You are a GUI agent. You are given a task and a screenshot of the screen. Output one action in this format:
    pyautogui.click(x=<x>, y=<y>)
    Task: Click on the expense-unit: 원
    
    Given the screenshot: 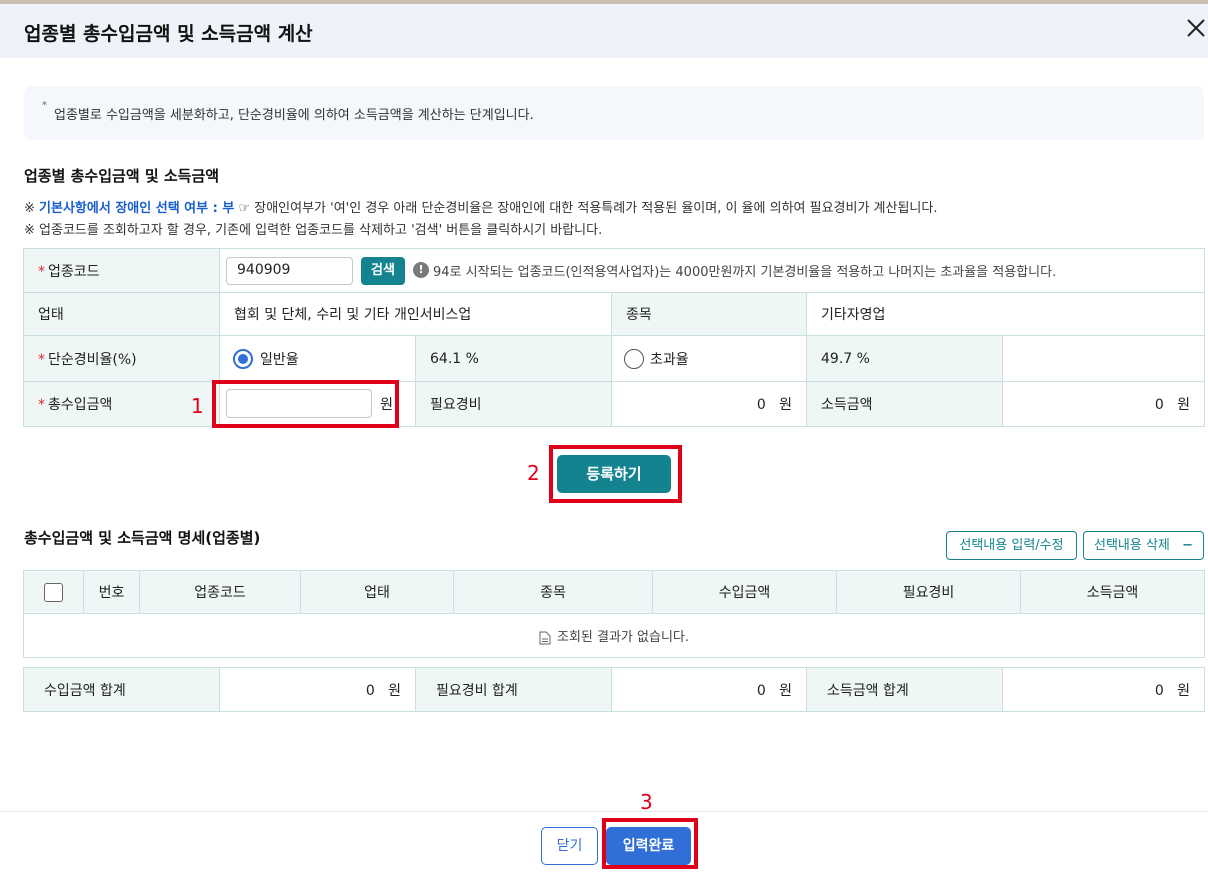 What is the action you would take?
    pyautogui.click(x=785, y=405)
    